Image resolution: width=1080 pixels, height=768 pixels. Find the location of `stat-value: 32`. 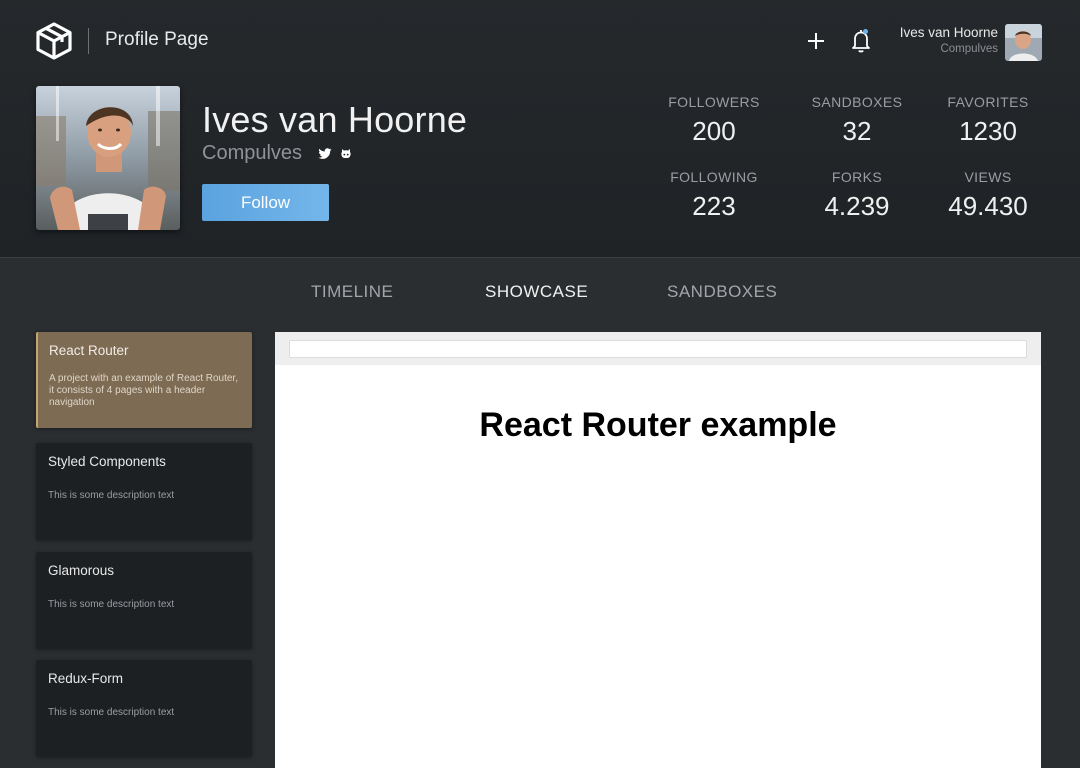

stat-value: 32 is located at coordinates (857, 131).